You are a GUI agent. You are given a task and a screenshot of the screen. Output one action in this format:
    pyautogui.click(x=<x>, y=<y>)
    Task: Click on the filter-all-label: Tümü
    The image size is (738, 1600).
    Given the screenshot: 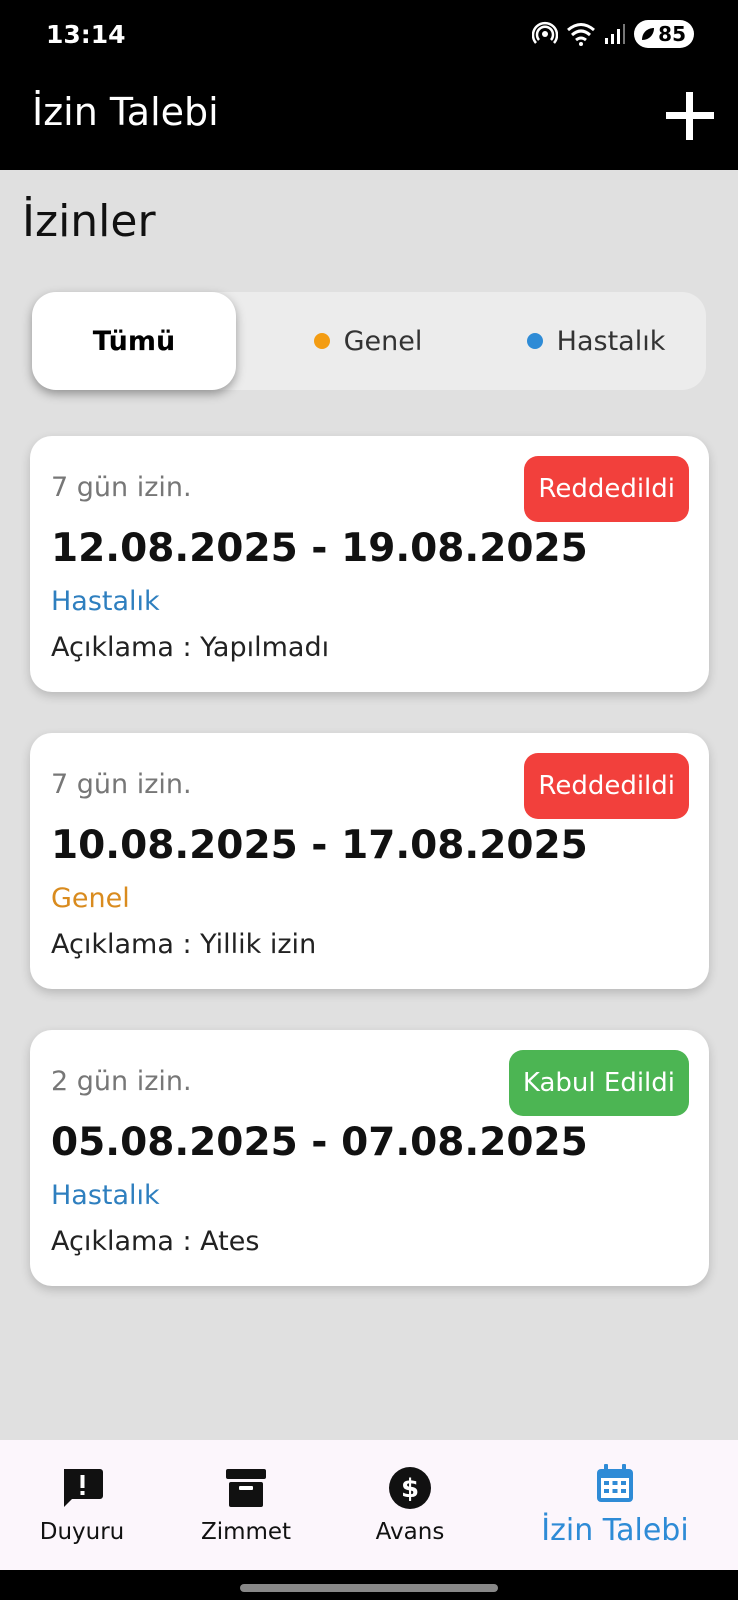 What is the action you would take?
    pyautogui.click(x=134, y=341)
    